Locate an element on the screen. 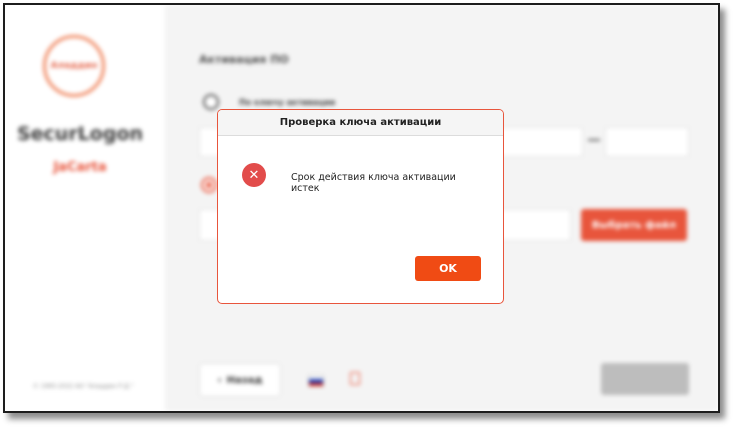 This screenshot has width=735, height=430. choose-file-button: Выбрать файл is located at coordinates (634, 225).